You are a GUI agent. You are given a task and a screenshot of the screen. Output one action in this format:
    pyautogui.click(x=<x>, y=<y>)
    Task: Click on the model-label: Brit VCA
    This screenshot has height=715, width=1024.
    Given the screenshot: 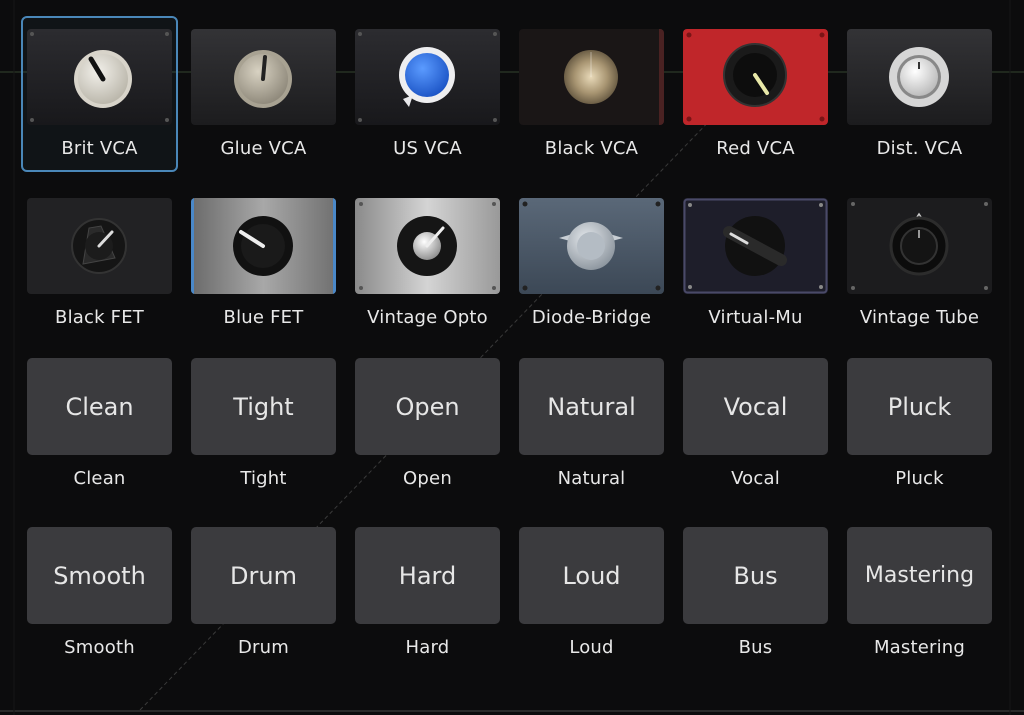 What is the action you would take?
    pyautogui.click(x=99, y=148)
    